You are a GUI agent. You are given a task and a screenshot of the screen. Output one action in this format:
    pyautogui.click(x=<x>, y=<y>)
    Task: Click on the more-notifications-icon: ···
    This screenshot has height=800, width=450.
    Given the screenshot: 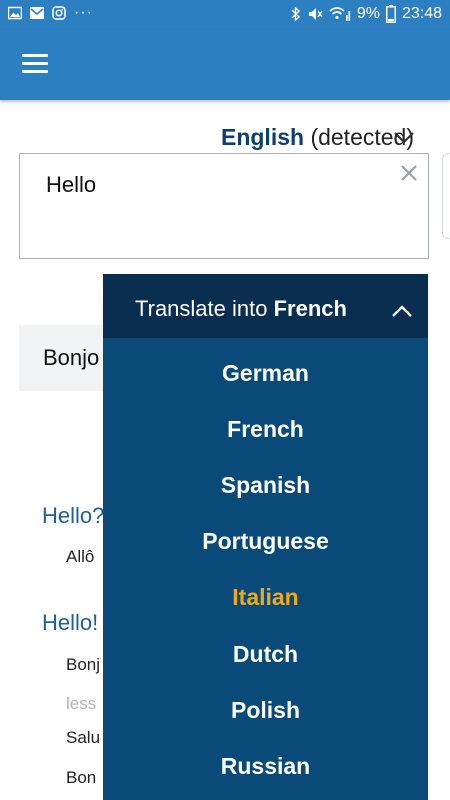 What is the action you would take?
    pyautogui.click(x=83, y=12)
    